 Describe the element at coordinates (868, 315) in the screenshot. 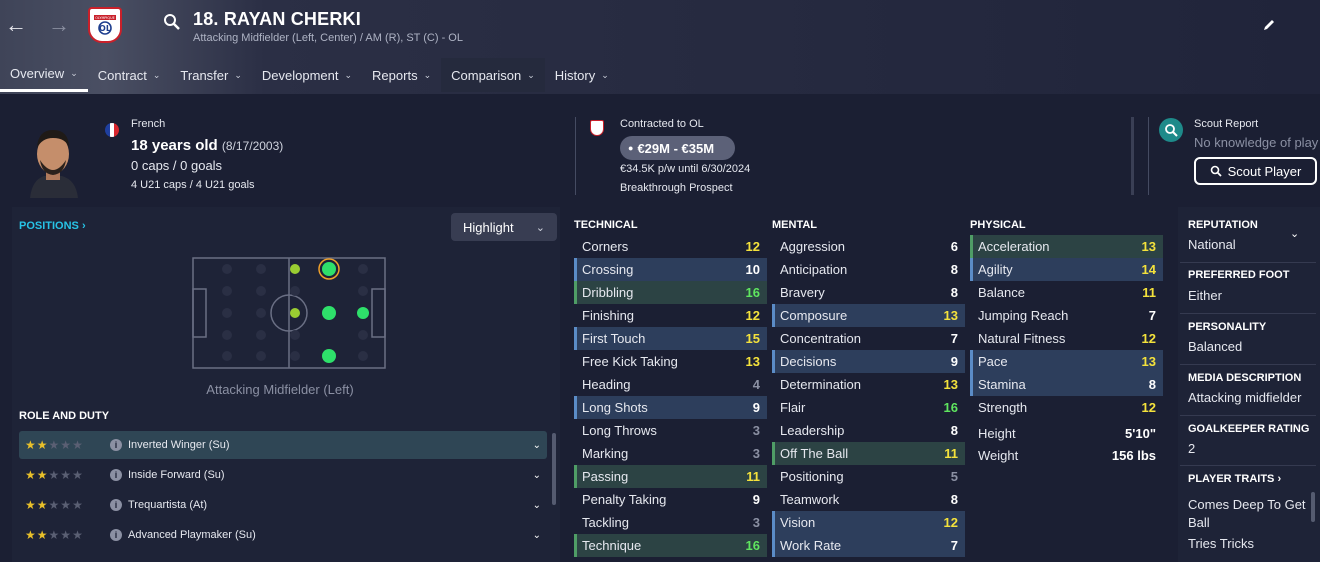

I see `attribute-row-composure: Composure 13` at that location.